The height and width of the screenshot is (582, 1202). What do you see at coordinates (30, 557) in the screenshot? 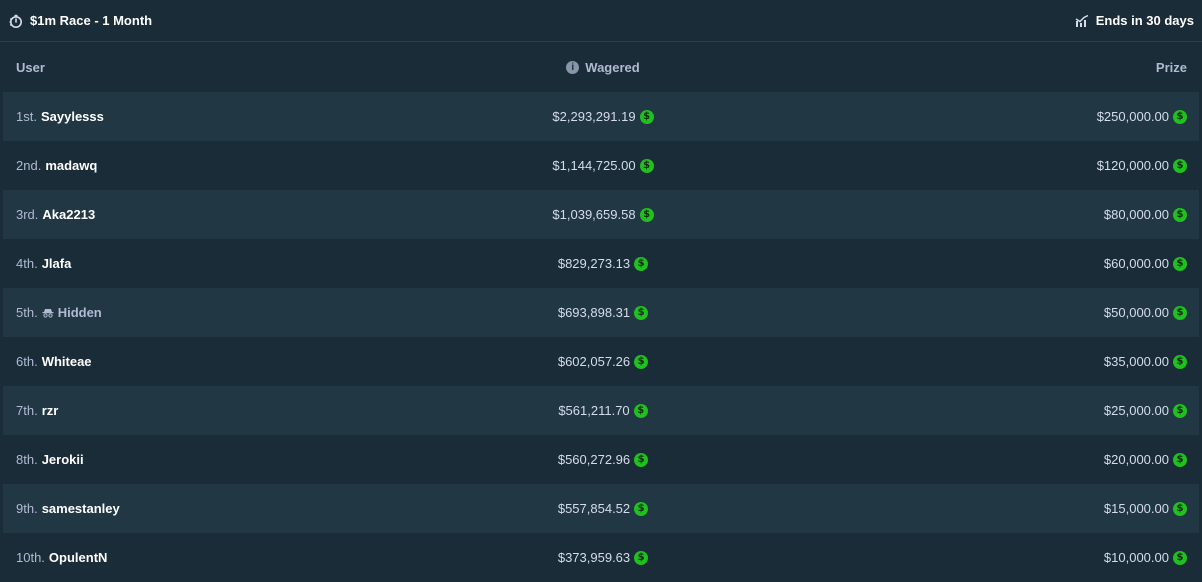
I see `rank-label: 10th.` at bounding box center [30, 557].